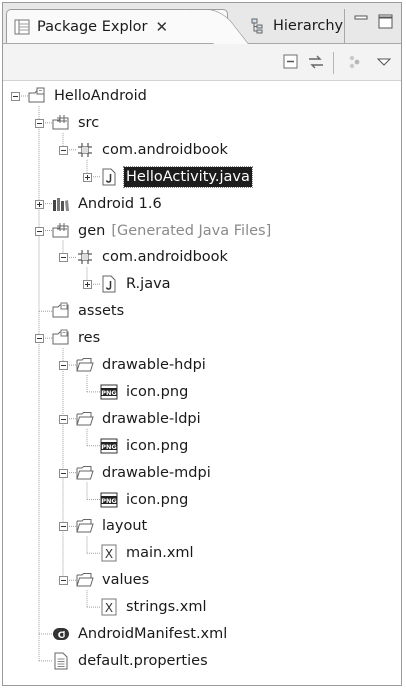  Describe the element at coordinates (126, 580) in the screenshot. I see `tree-item-label: values` at that location.